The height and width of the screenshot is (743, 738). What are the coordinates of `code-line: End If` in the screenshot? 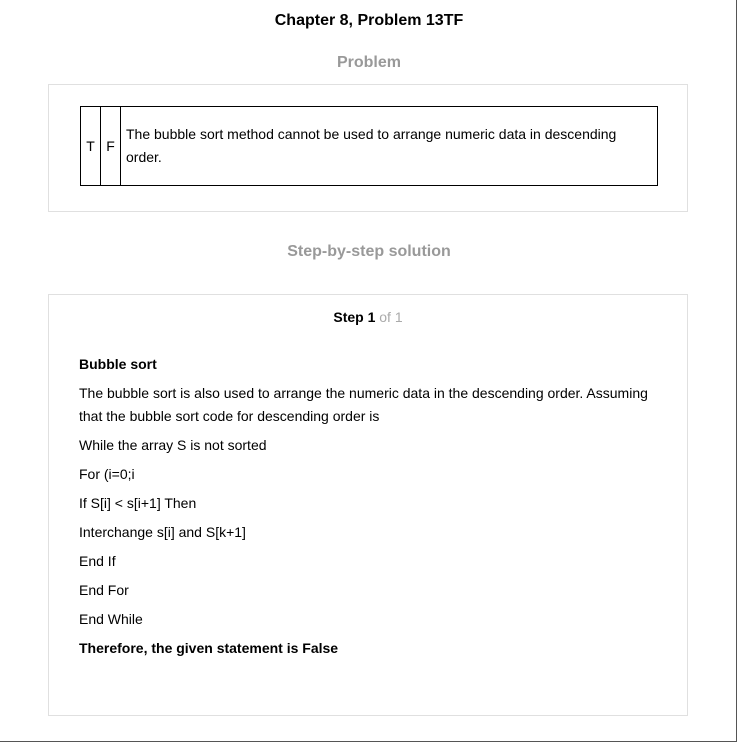 It's located at (97, 561).